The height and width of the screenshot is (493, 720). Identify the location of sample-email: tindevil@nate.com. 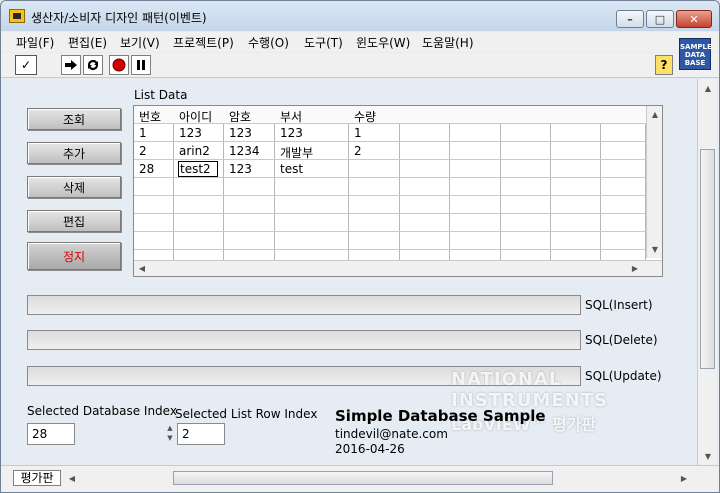
(391, 434).